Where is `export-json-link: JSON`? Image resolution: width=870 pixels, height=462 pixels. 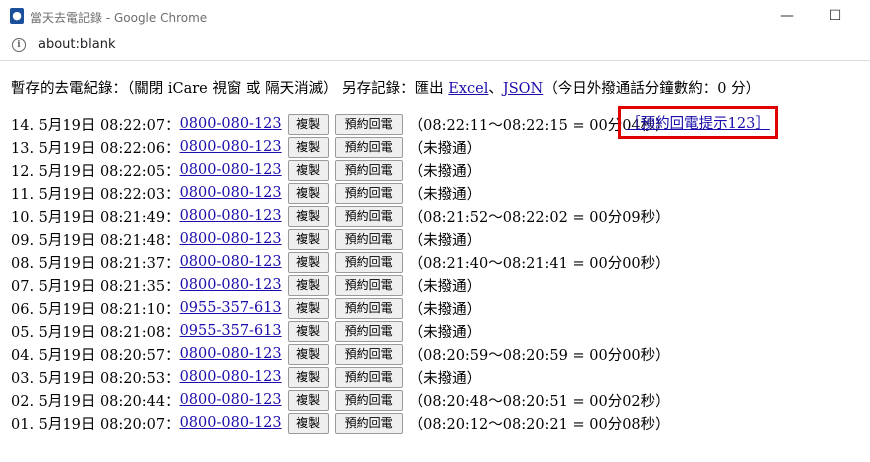 export-json-link: JSON is located at coordinates (523, 89).